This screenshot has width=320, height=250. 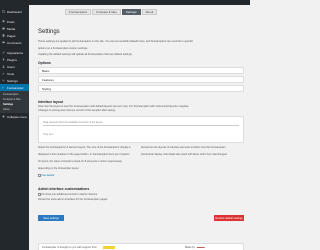 What do you see at coordinates (141, 79) in the screenshot?
I see `accordion-features: Features` at bounding box center [141, 79].